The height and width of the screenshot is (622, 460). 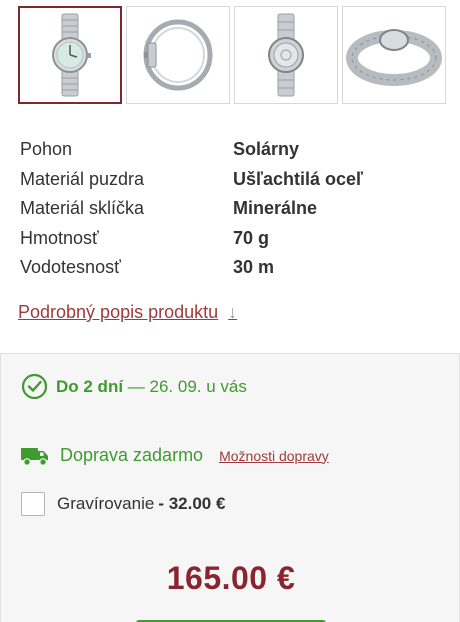 What do you see at coordinates (70, 267) in the screenshot?
I see `spec-label: Vodotesnosť` at bounding box center [70, 267].